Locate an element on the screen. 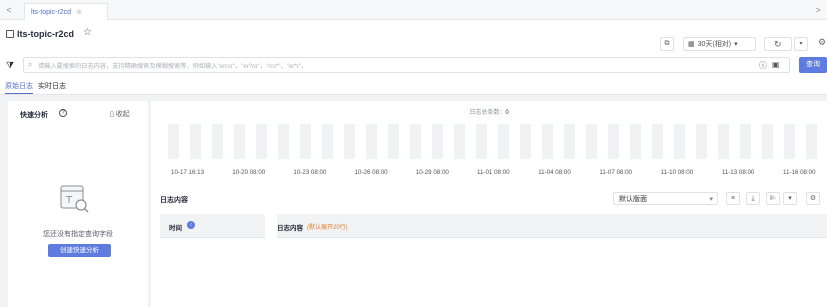 The image size is (827, 307). filter-funnel-icon: ⧩ is located at coordinates (10, 65).